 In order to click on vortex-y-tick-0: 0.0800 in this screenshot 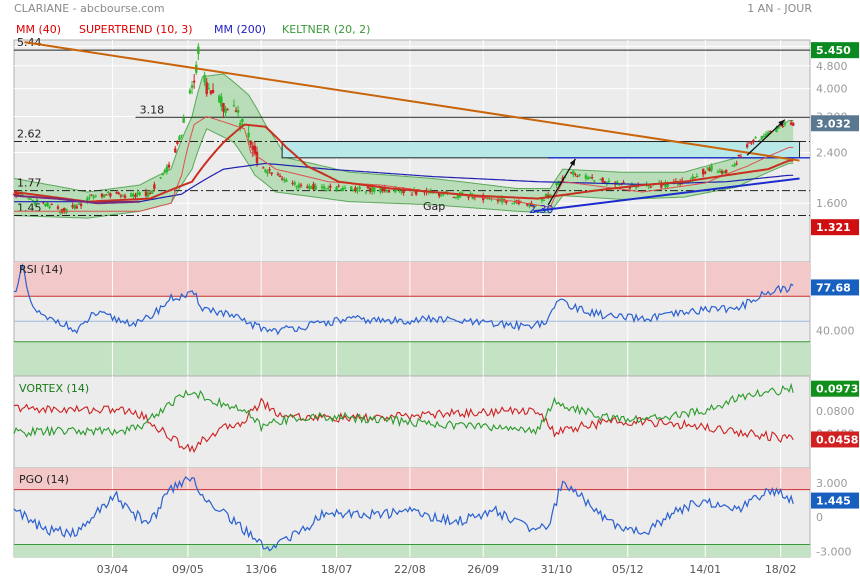, I will do `click(835, 411)`.